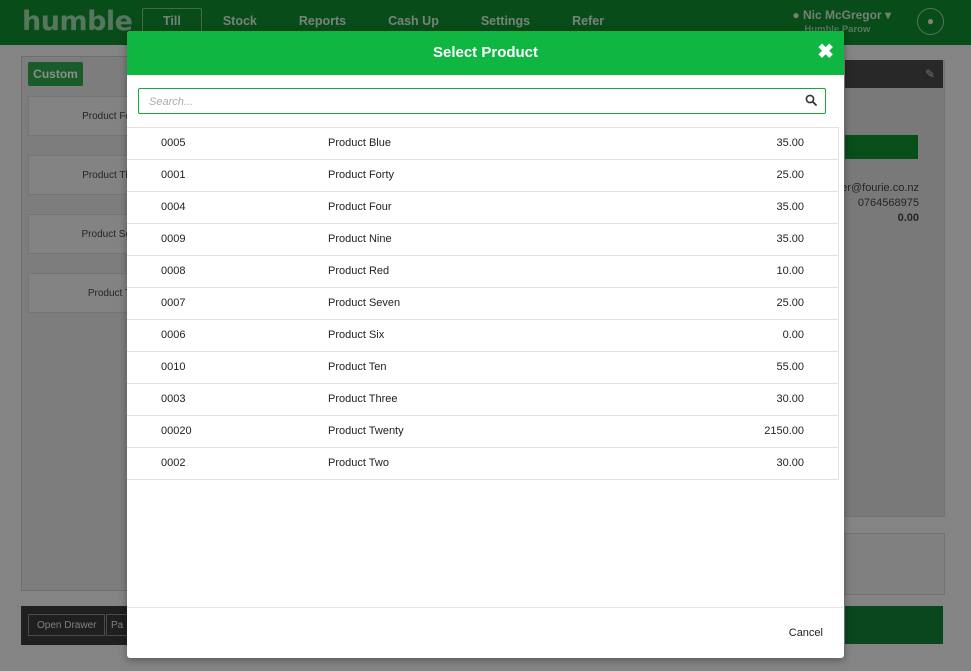 Image resolution: width=971 pixels, height=671 pixels. What do you see at coordinates (173, 303) in the screenshot?
I see `product-code: 0007` at bounding box center [173, 303].